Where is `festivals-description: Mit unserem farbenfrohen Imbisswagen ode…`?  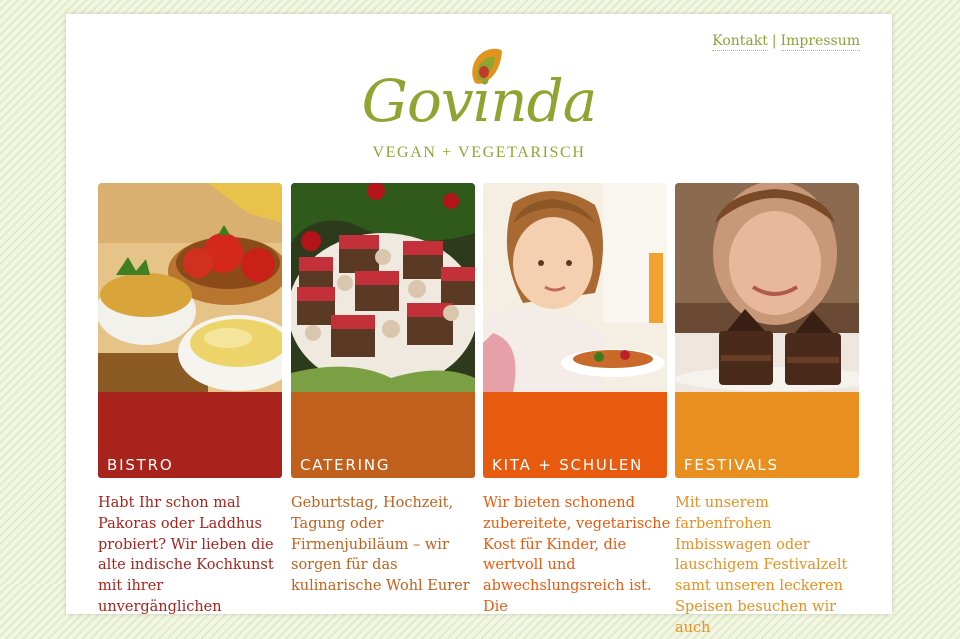 festivals-description: Mit unserem farbenfrohen Imbisswagen ode… is located at coordinates (761, 565).